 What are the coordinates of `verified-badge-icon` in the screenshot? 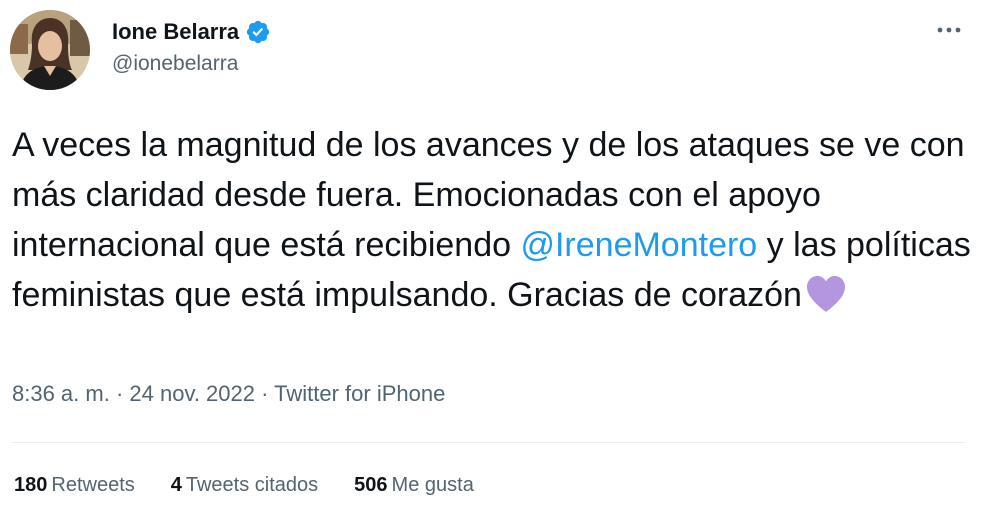 It's located at (258, 32).